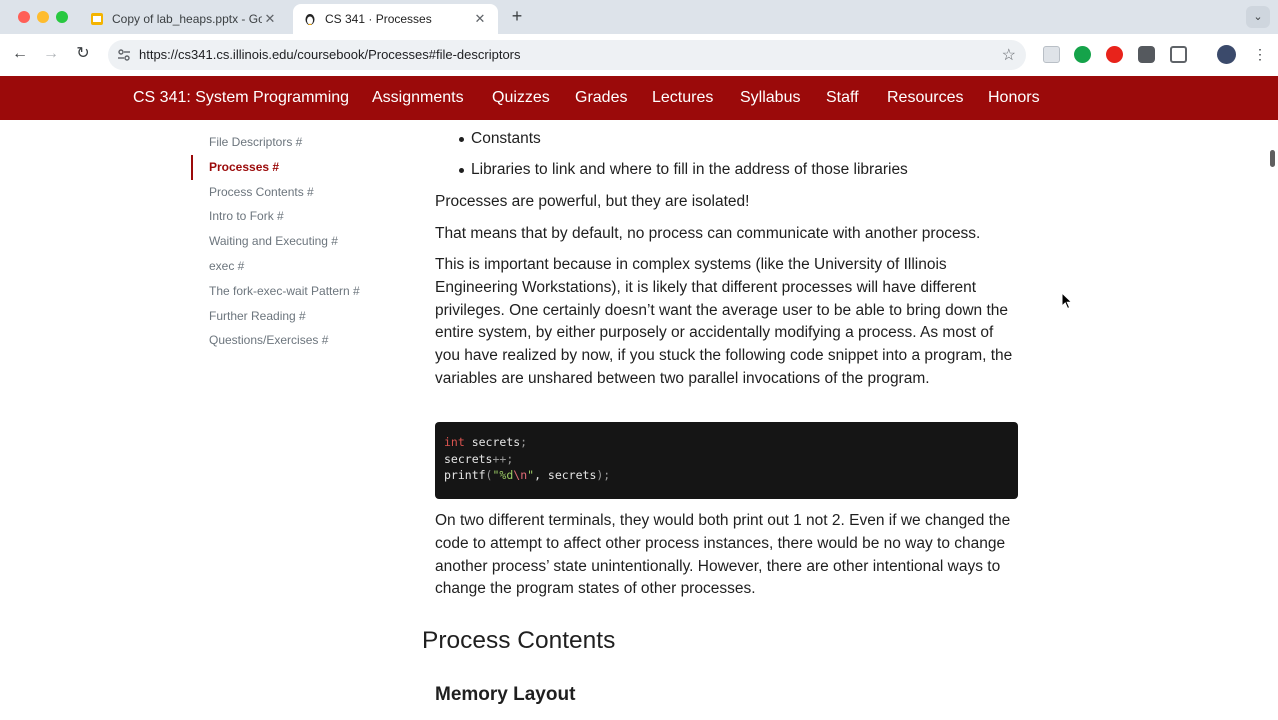  What do you see at coordinates (1067, 301) in the screenshot?
I see `mouse-cursor-icon` at bounding box center [1067, 301].